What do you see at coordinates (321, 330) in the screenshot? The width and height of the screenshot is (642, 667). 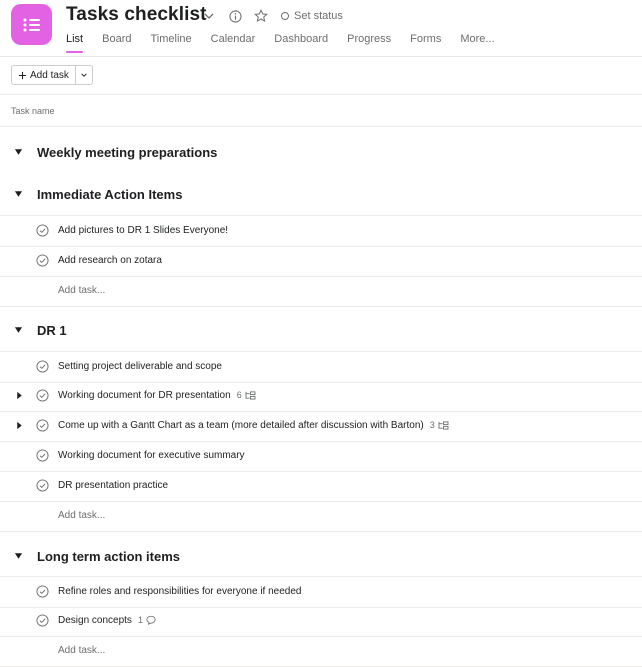 I see `section-header: DR 1` at bounding box center [321, 330].